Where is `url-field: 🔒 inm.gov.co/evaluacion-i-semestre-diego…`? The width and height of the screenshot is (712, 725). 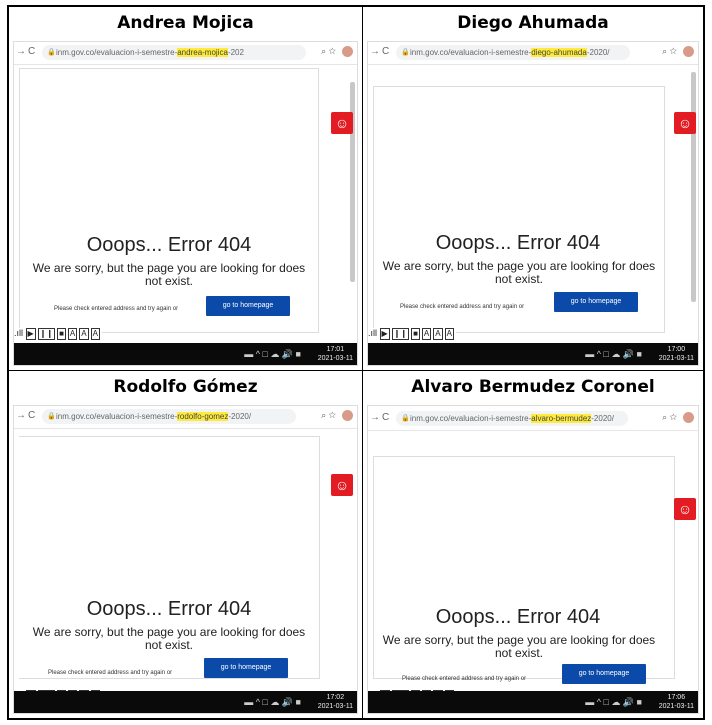
url-field: 🔒 inm.gov.co/evaluacion-i-semestre-diego… is located at coordinates (513, 52).